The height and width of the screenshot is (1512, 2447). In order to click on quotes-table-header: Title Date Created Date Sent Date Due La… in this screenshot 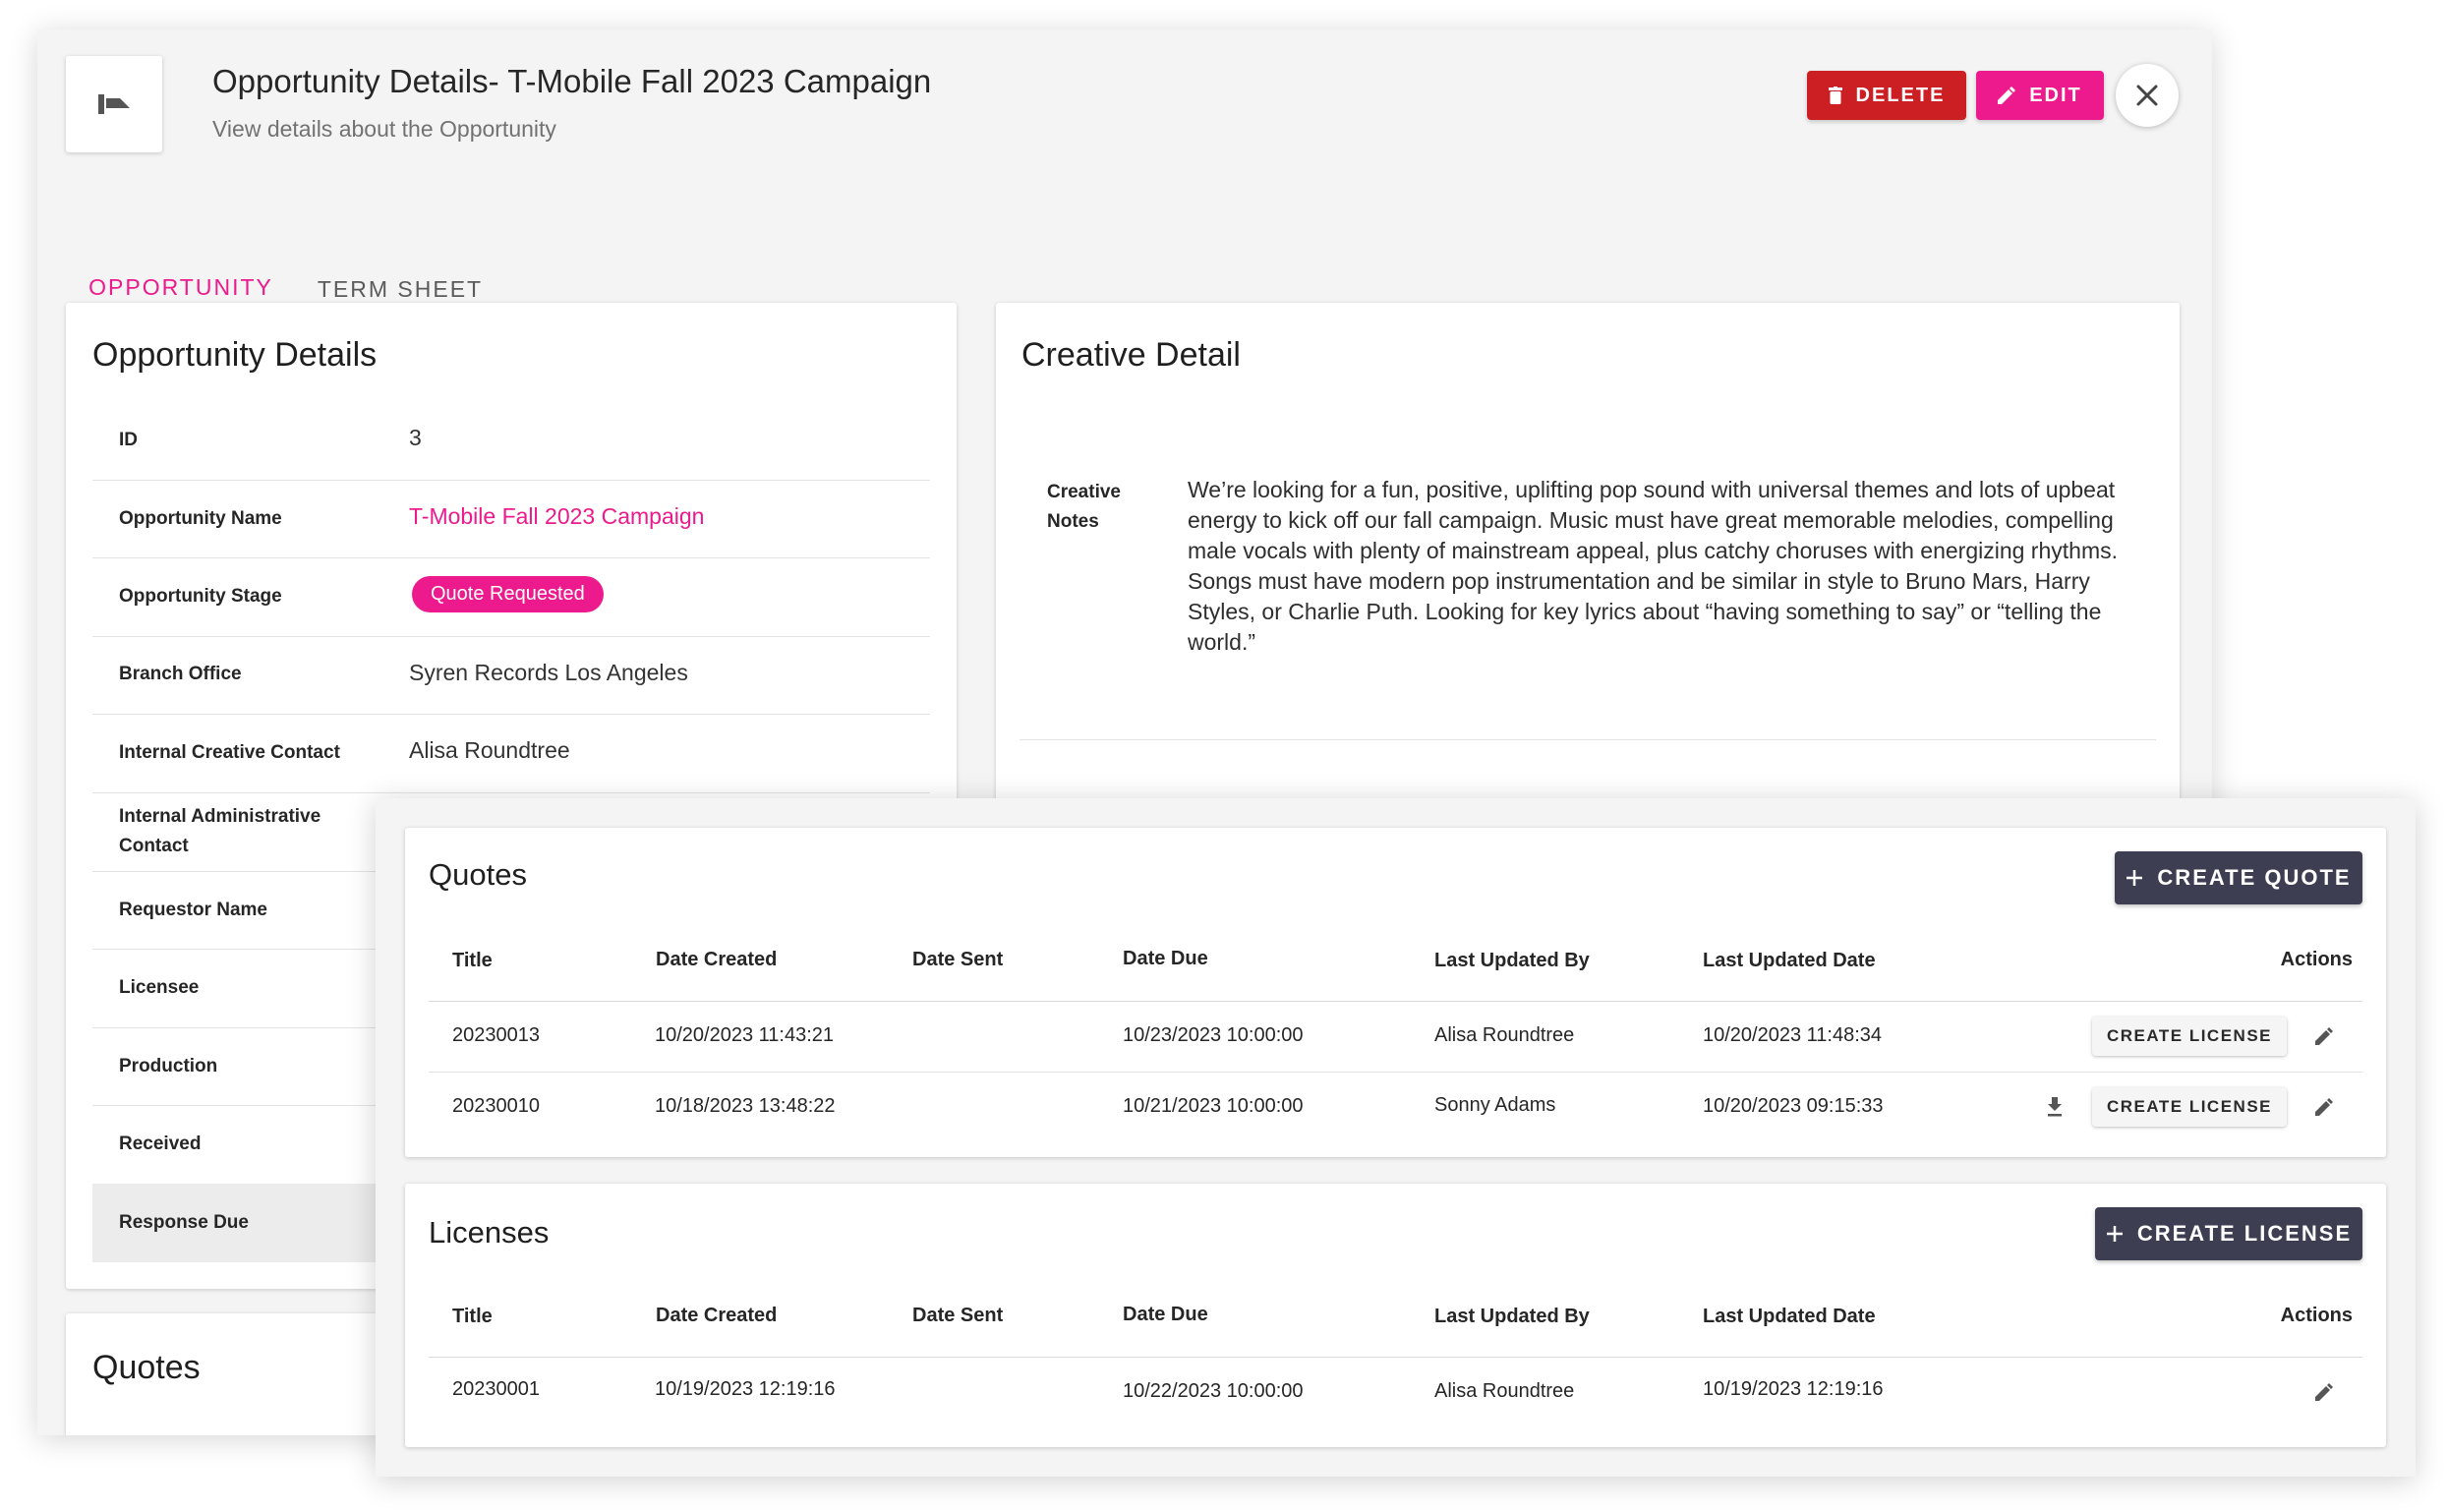, I will do `click(1395, 964)`.